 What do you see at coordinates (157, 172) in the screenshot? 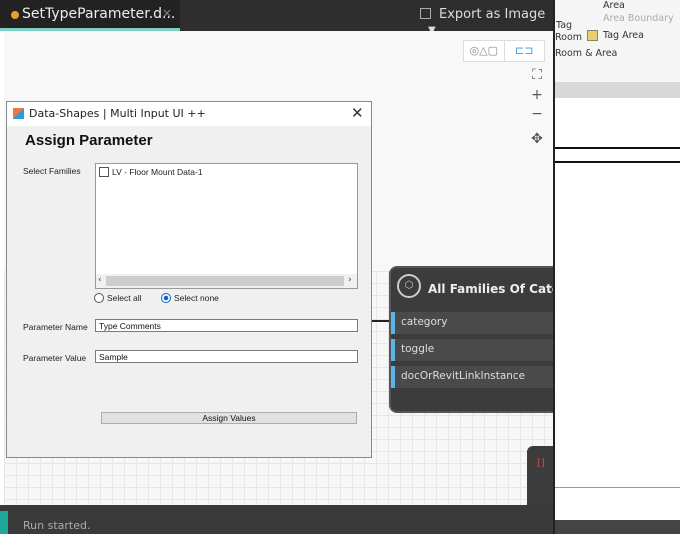
I see `family-item-label: LV - Floor Mount Data-1` at bounding box center [157, 172].